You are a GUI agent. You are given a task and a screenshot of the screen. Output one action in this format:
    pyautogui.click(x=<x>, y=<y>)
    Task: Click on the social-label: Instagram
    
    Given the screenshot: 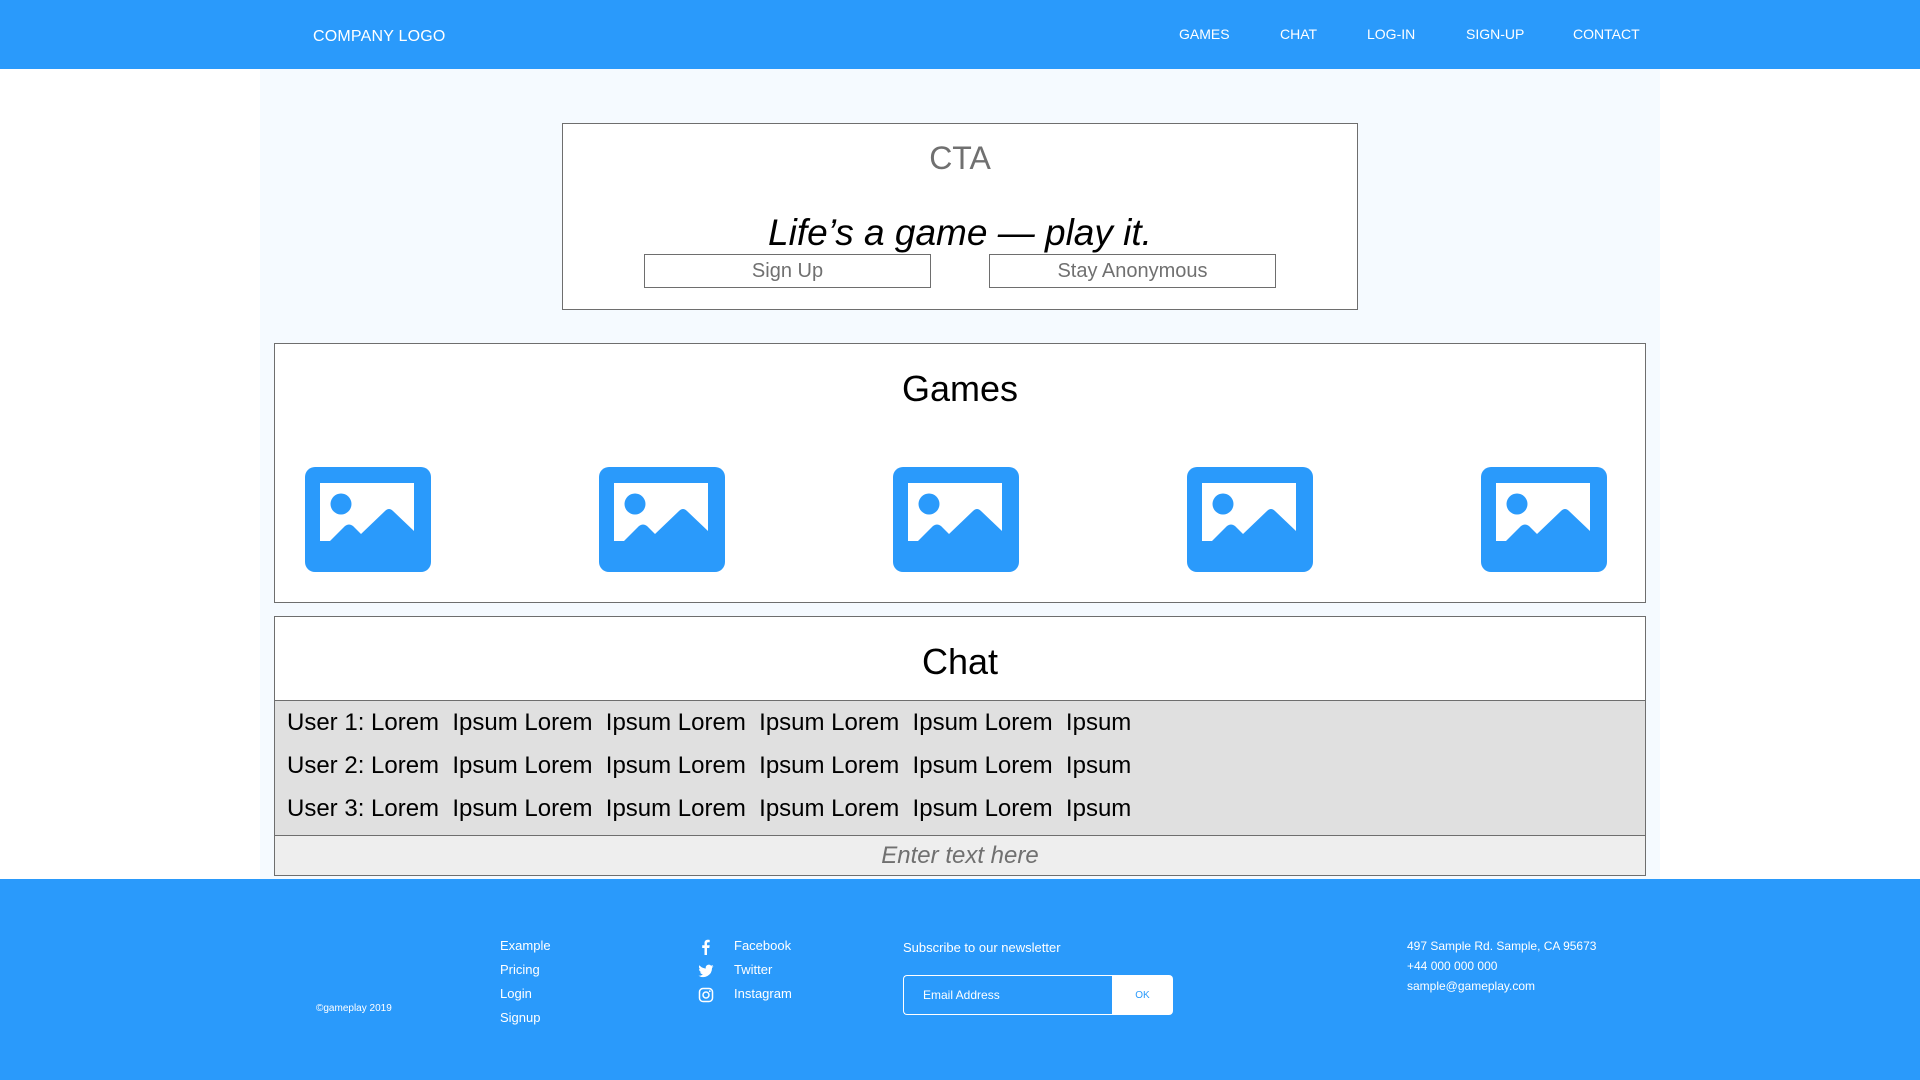 What is the action you would take?
    pyautogui.click(x=763, y=993)
    